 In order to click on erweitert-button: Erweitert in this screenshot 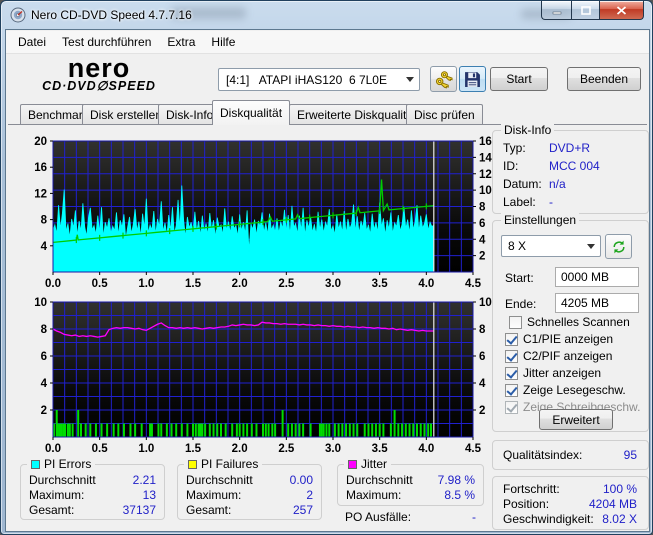, I will do `click(576, 419)`.